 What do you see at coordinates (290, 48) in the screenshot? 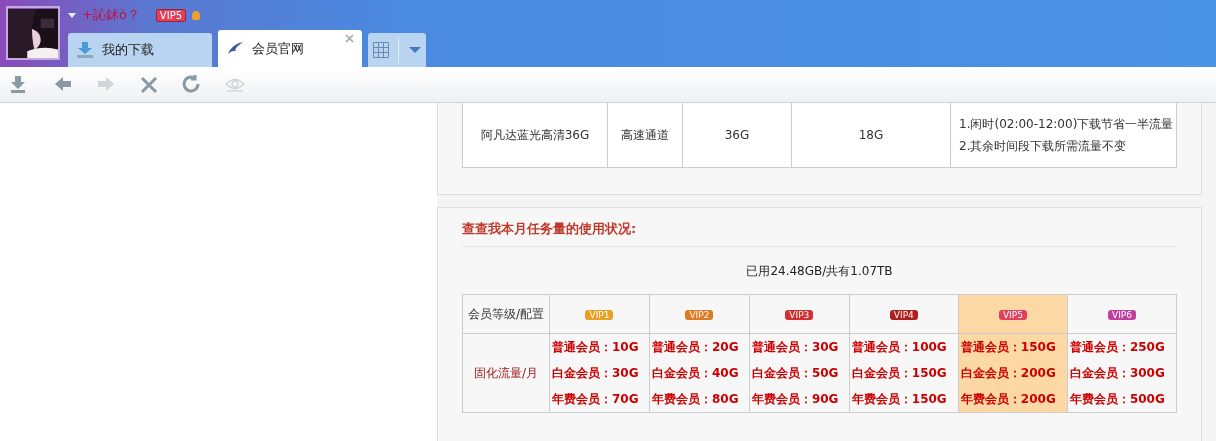
I see `tab: 会员官网` at bounding box center [290, 48].